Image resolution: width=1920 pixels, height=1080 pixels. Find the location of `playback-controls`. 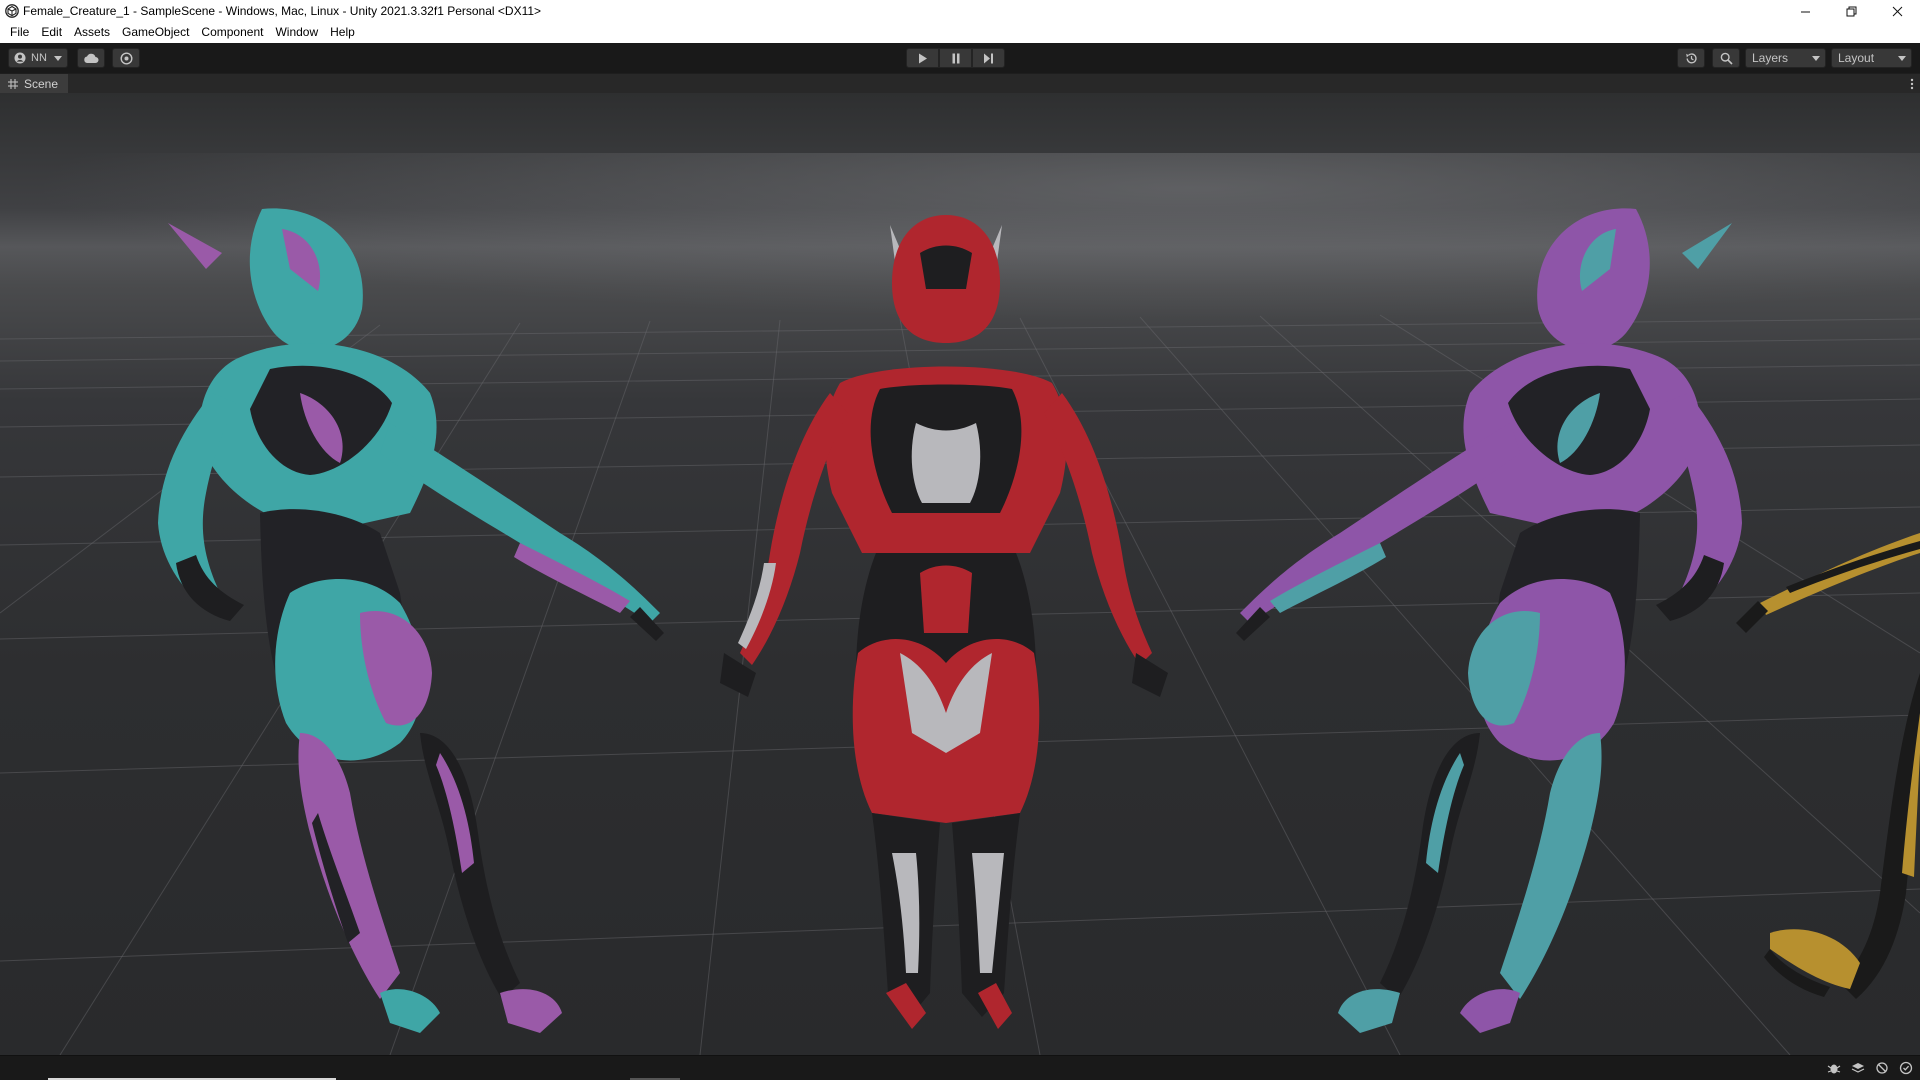

playback-controls is located at coordinates (955, 58).